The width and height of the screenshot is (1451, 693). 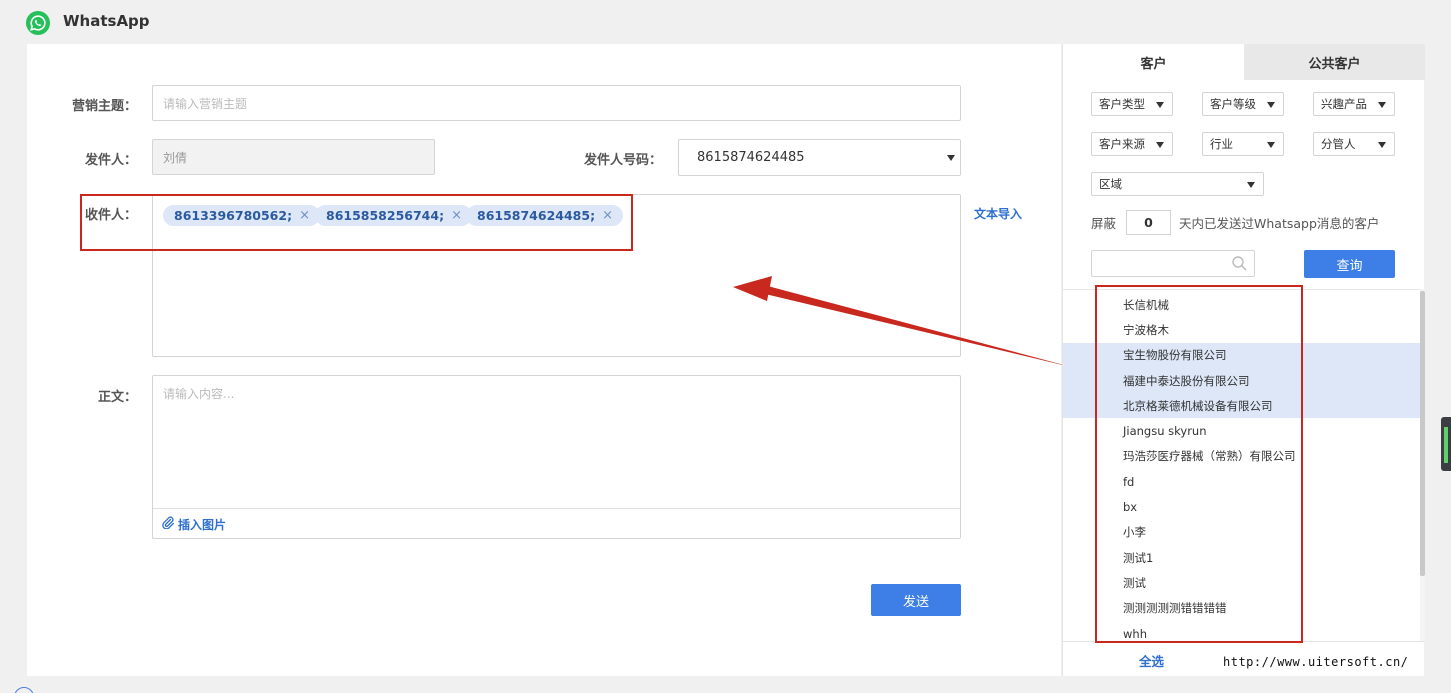 I want to click on filter-customer-source: 客户来源, so click(x=1132, y=144).